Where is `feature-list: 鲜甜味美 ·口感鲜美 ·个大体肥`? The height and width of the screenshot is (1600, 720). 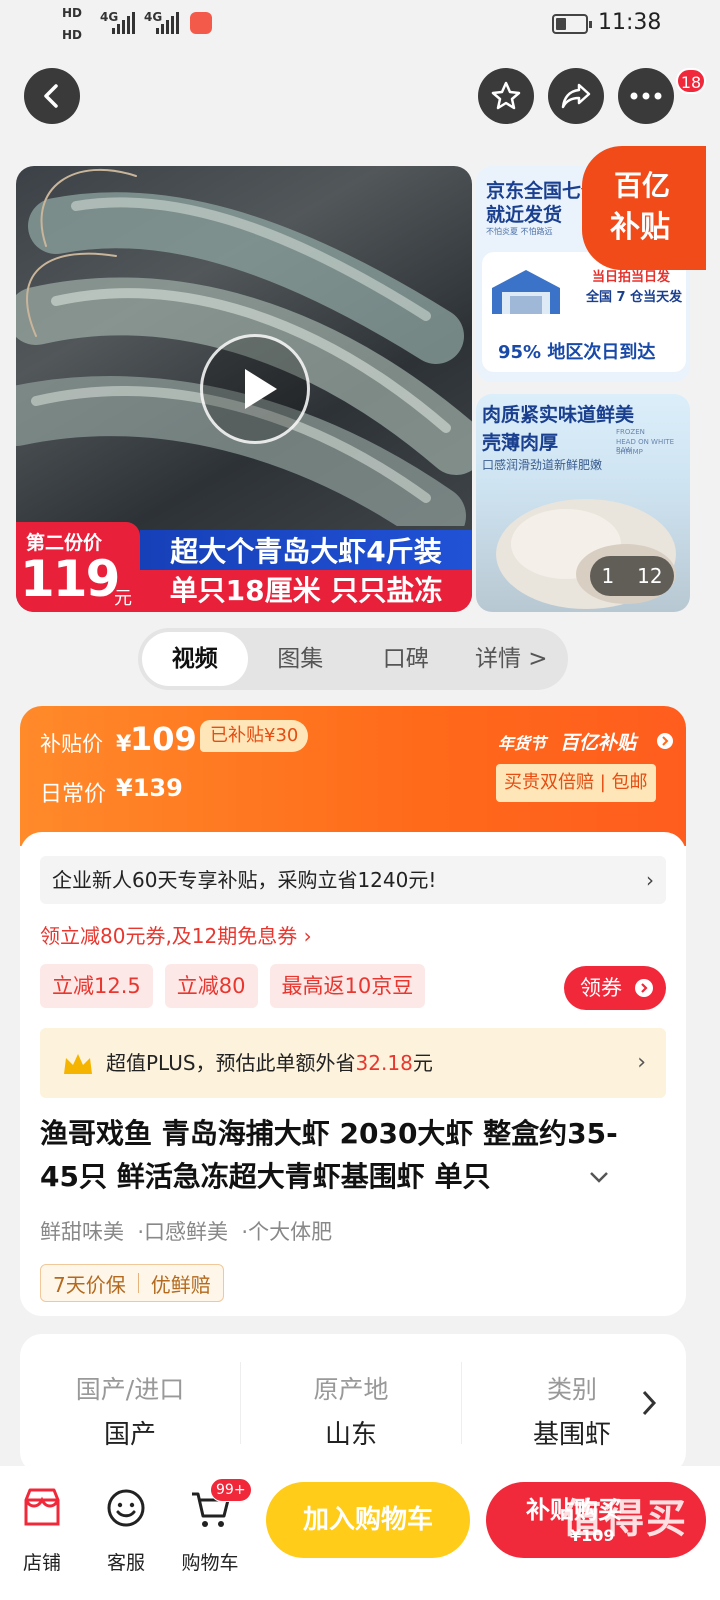
feature-list: 鲜甜味美 ·口感鲜美 ·个大体肥 is located at coordinates (186, 1231).